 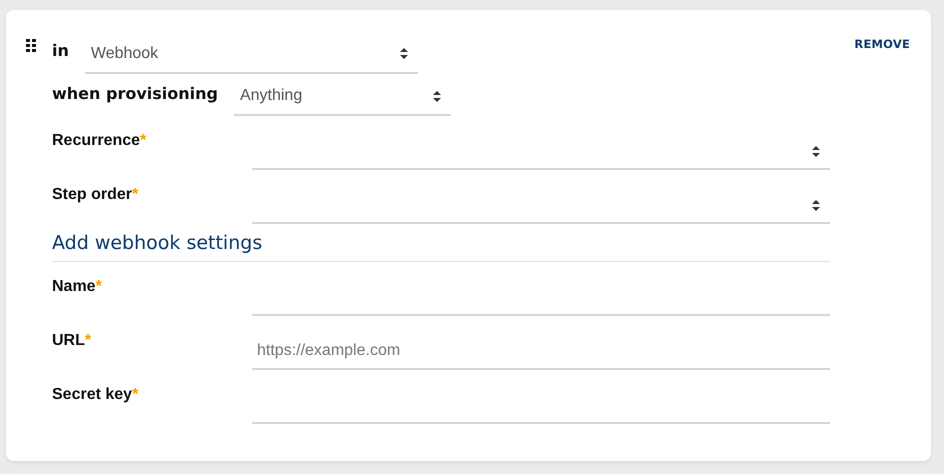 What do you see at coordinates (135, 93) in the screenshot?
I see `step-label: when provisioning` at bounding box center [135, 93].